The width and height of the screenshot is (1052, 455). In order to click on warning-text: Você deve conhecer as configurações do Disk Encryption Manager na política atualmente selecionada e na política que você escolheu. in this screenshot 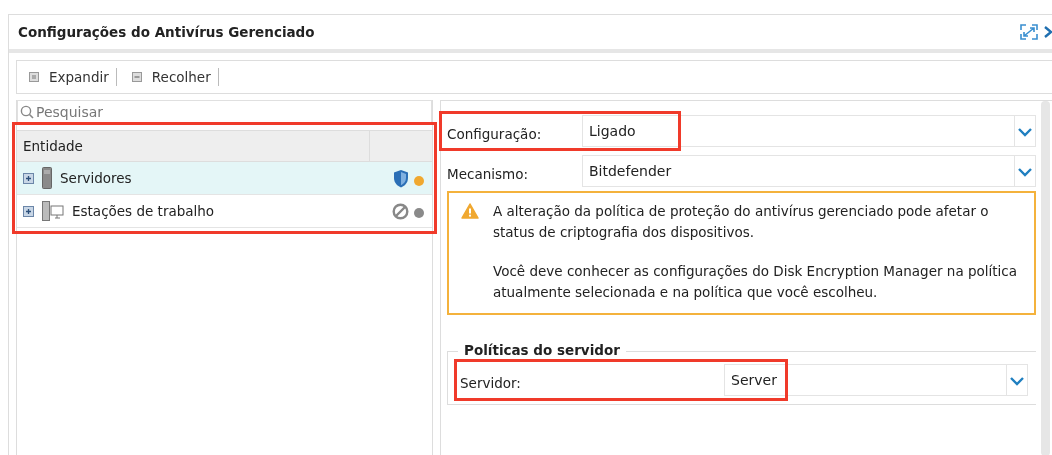, I will do `click(756, 282)`.